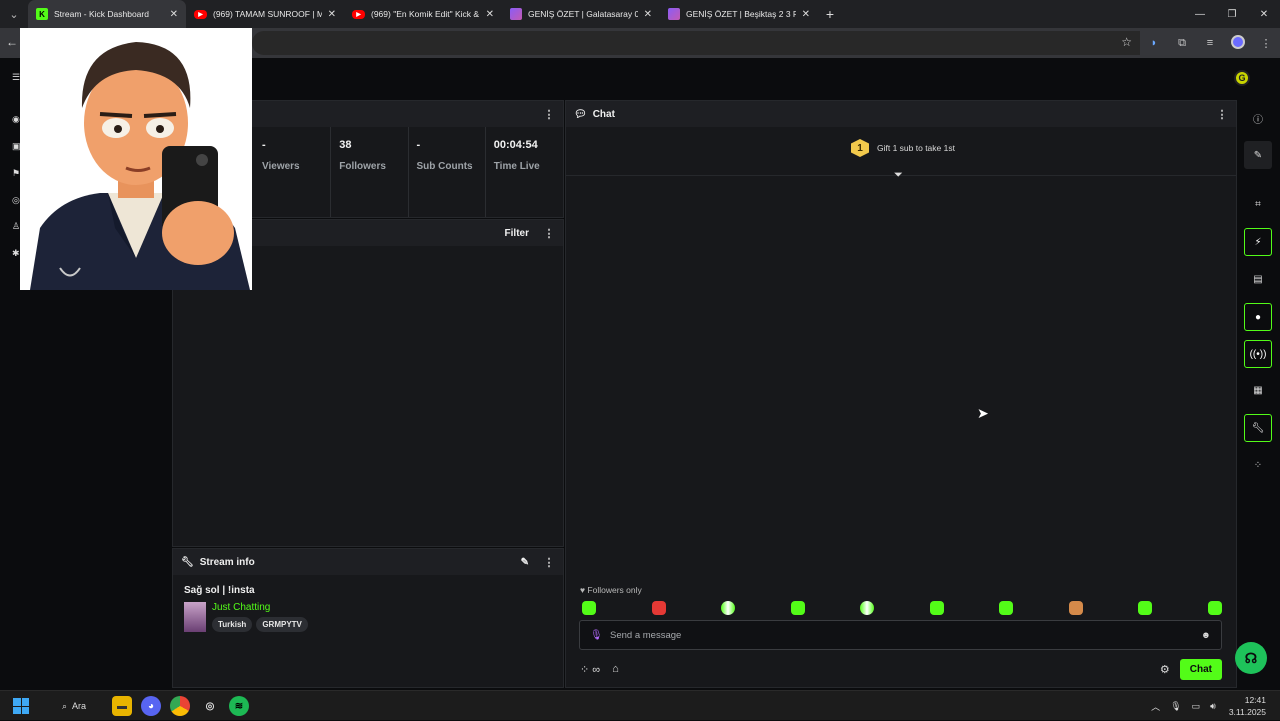  What do you see at coordinates (1154, 43) in the screenshot?
I see `read-aloud-icon: ◗` at bounding box center [1154, 43].